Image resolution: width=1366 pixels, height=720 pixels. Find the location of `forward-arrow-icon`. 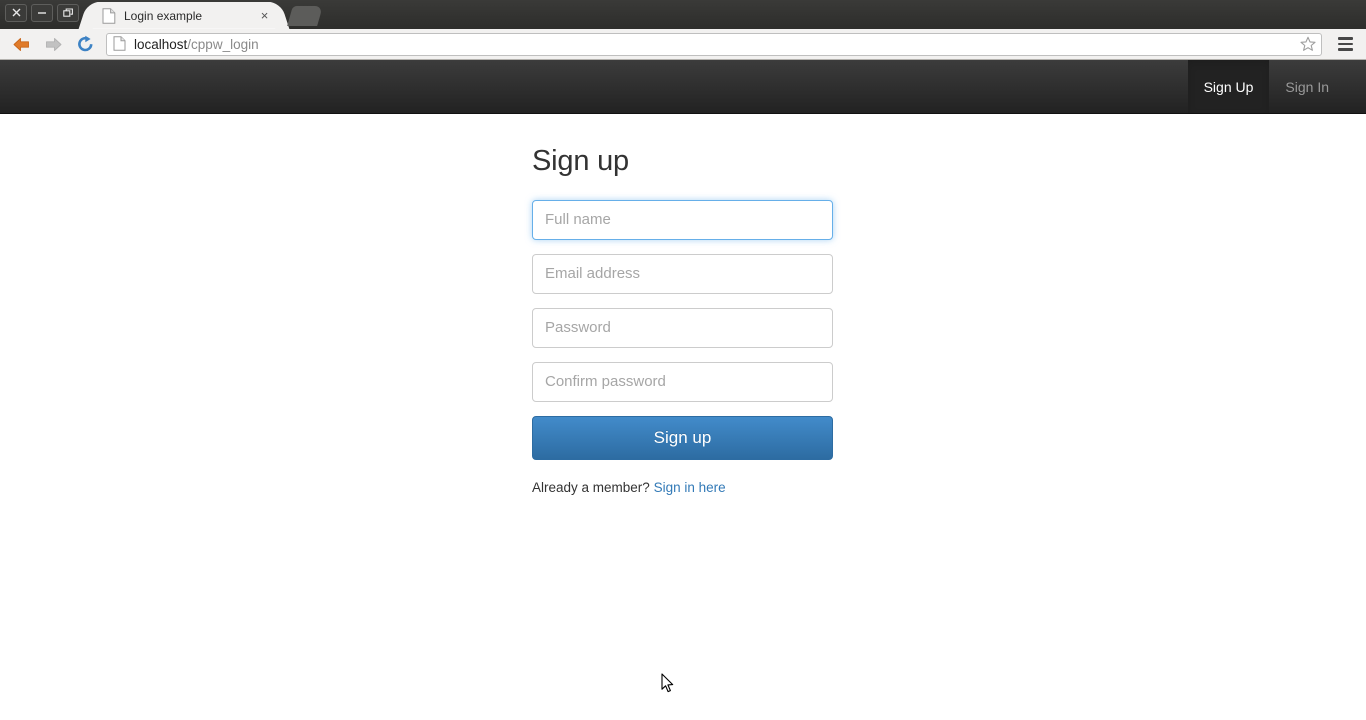

forward-arrow-icon is located at coordinates (53, 44).